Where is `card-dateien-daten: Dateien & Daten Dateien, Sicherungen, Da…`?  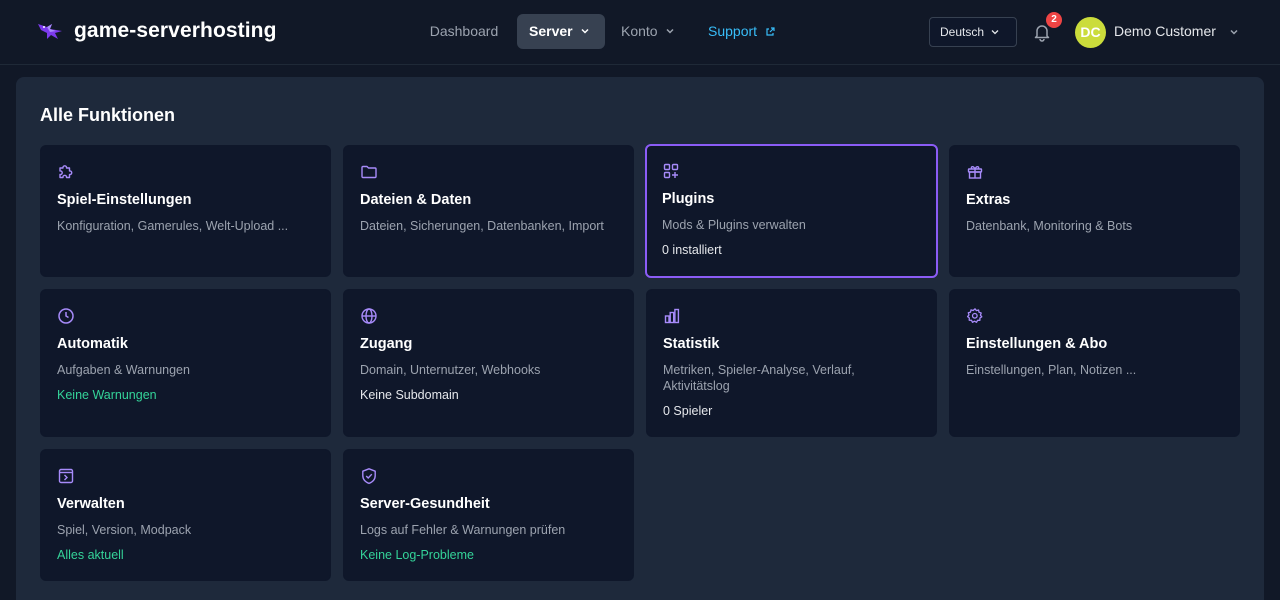
card-dateien-daten: Dateien & Daten Dateien, Sicherungen, Da… is located at coordinates (488, 211).